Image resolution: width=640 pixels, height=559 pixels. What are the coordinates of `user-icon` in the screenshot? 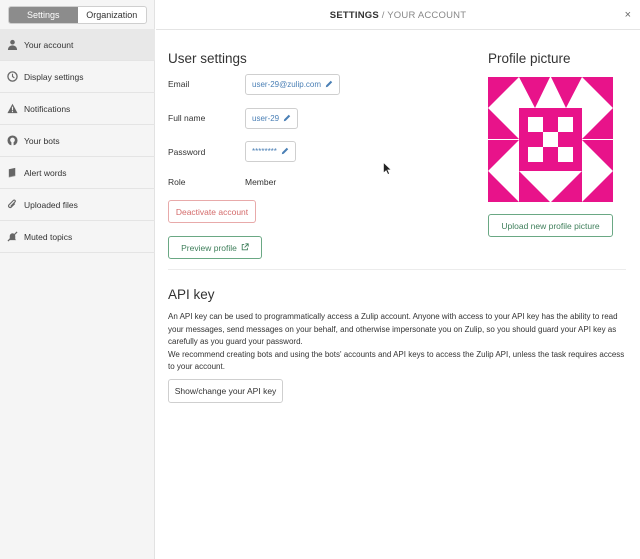 It's located at (12, 44).